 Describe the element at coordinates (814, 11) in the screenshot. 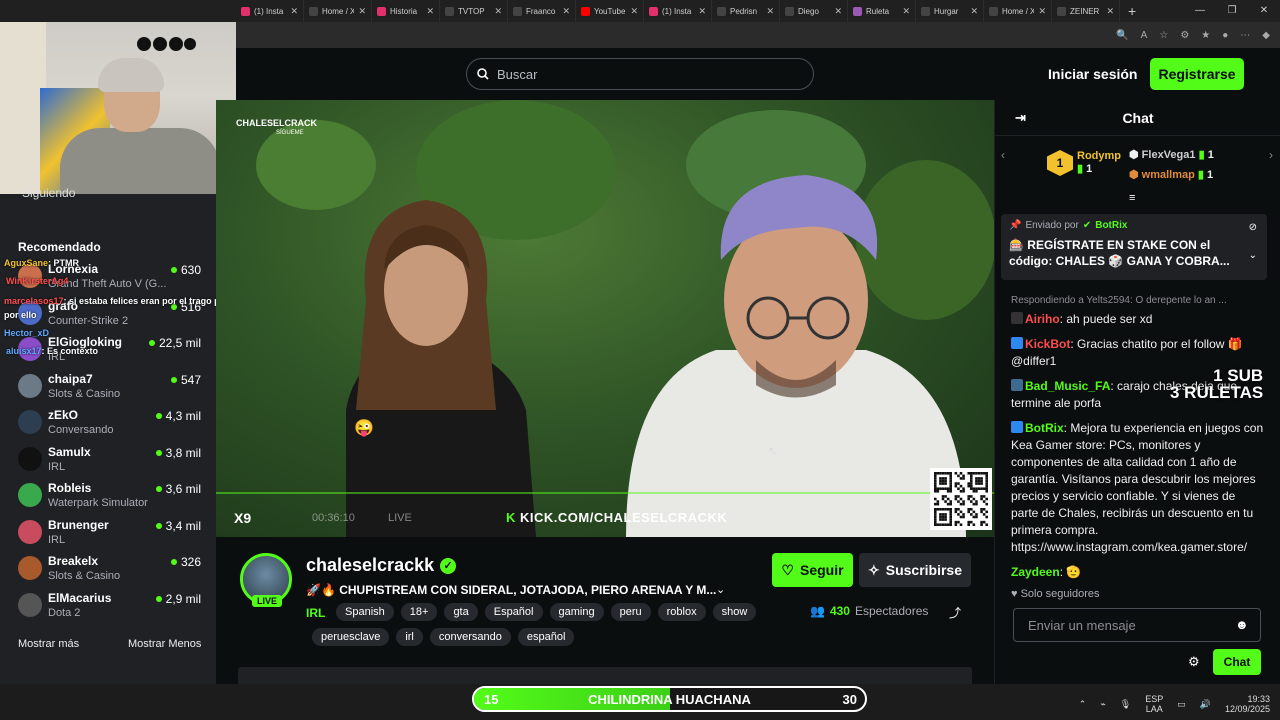

I see `browser-tab: Diego ✕` at that location.